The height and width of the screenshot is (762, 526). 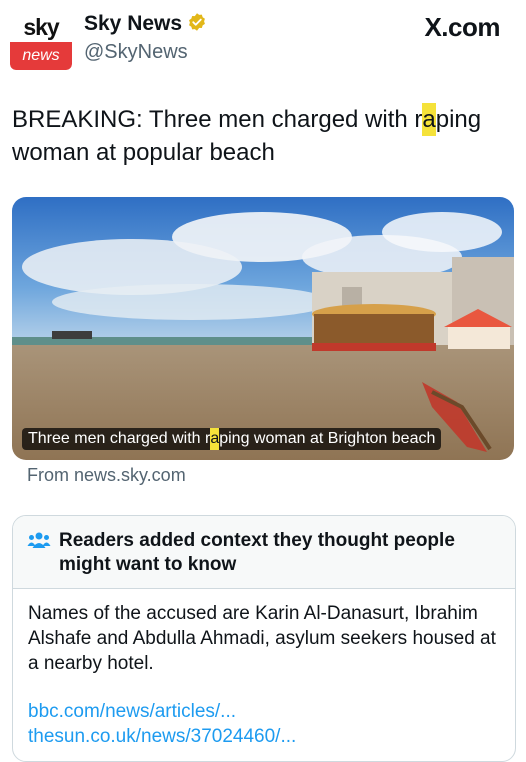 What do you see at coordinates (462, 27) in the screenshot?
I see `site-badge: X.com` at bounding box center [462, 27].